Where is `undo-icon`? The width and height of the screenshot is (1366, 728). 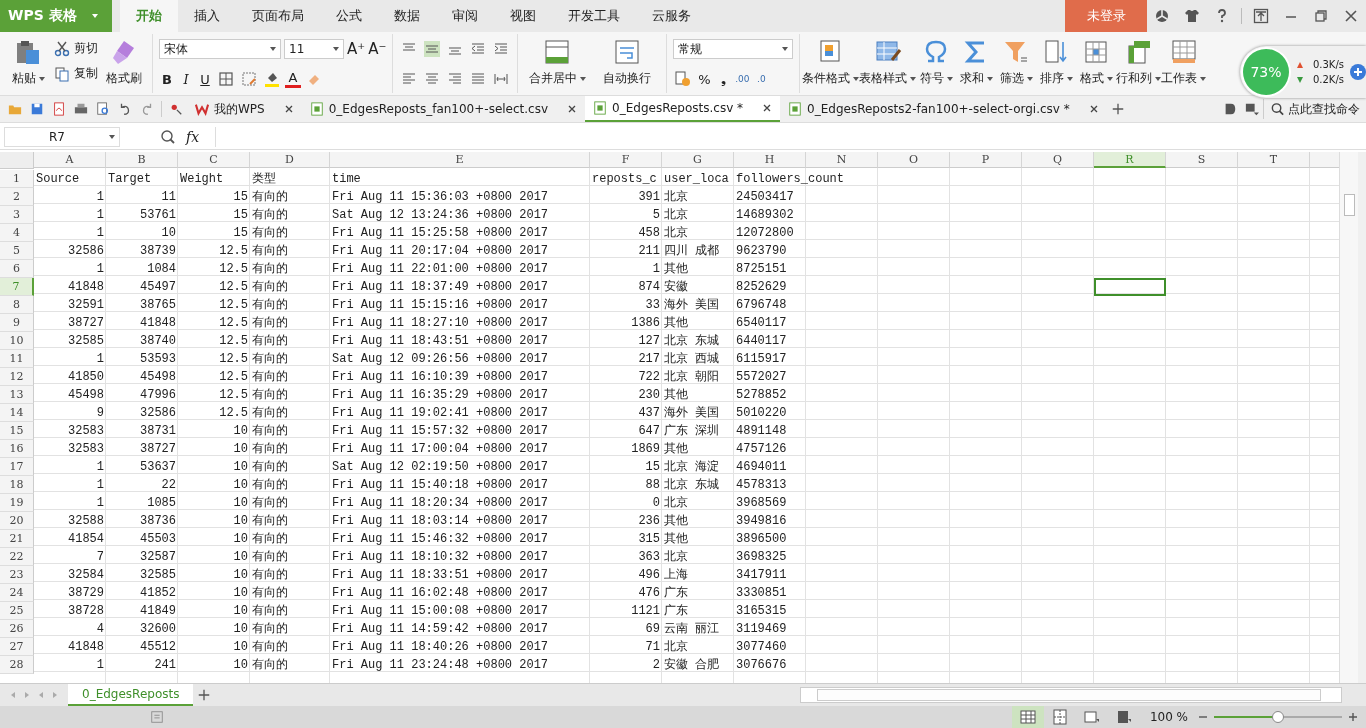 undo-icon is located at coordinates (125, 109).